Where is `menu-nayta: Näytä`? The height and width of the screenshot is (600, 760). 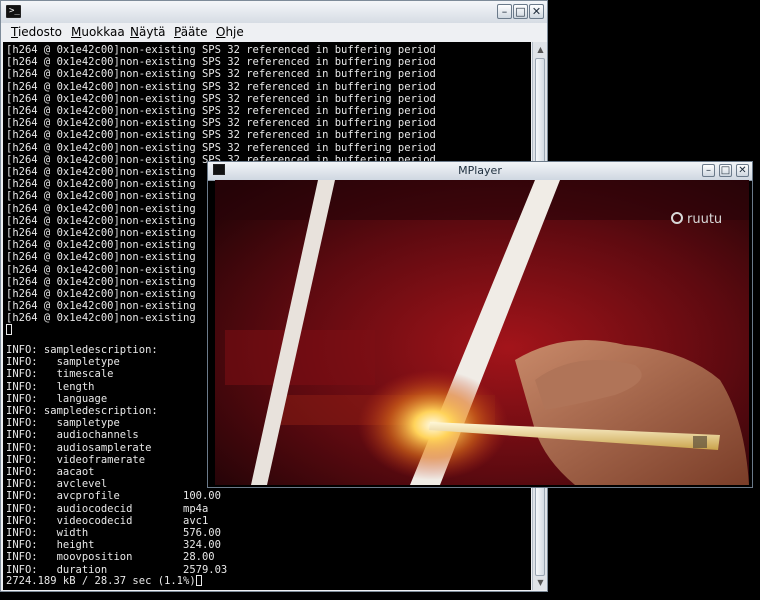
menu-nayta: Näytä is located at coordinates (148, 32).